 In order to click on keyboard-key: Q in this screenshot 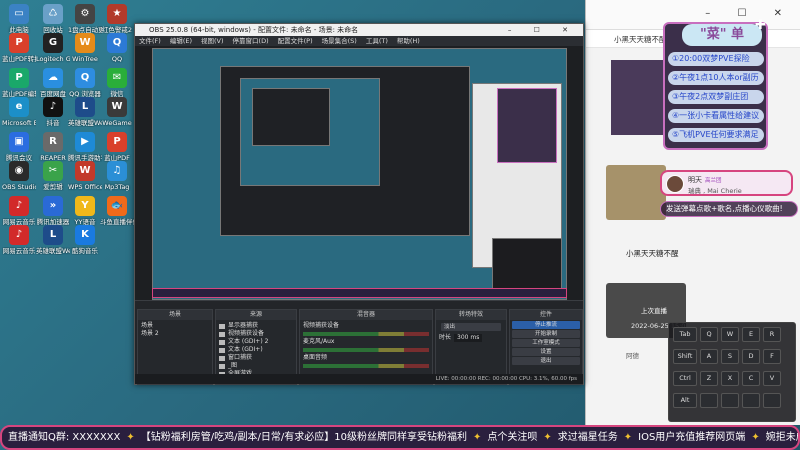, I will do `click(709, 334)`.